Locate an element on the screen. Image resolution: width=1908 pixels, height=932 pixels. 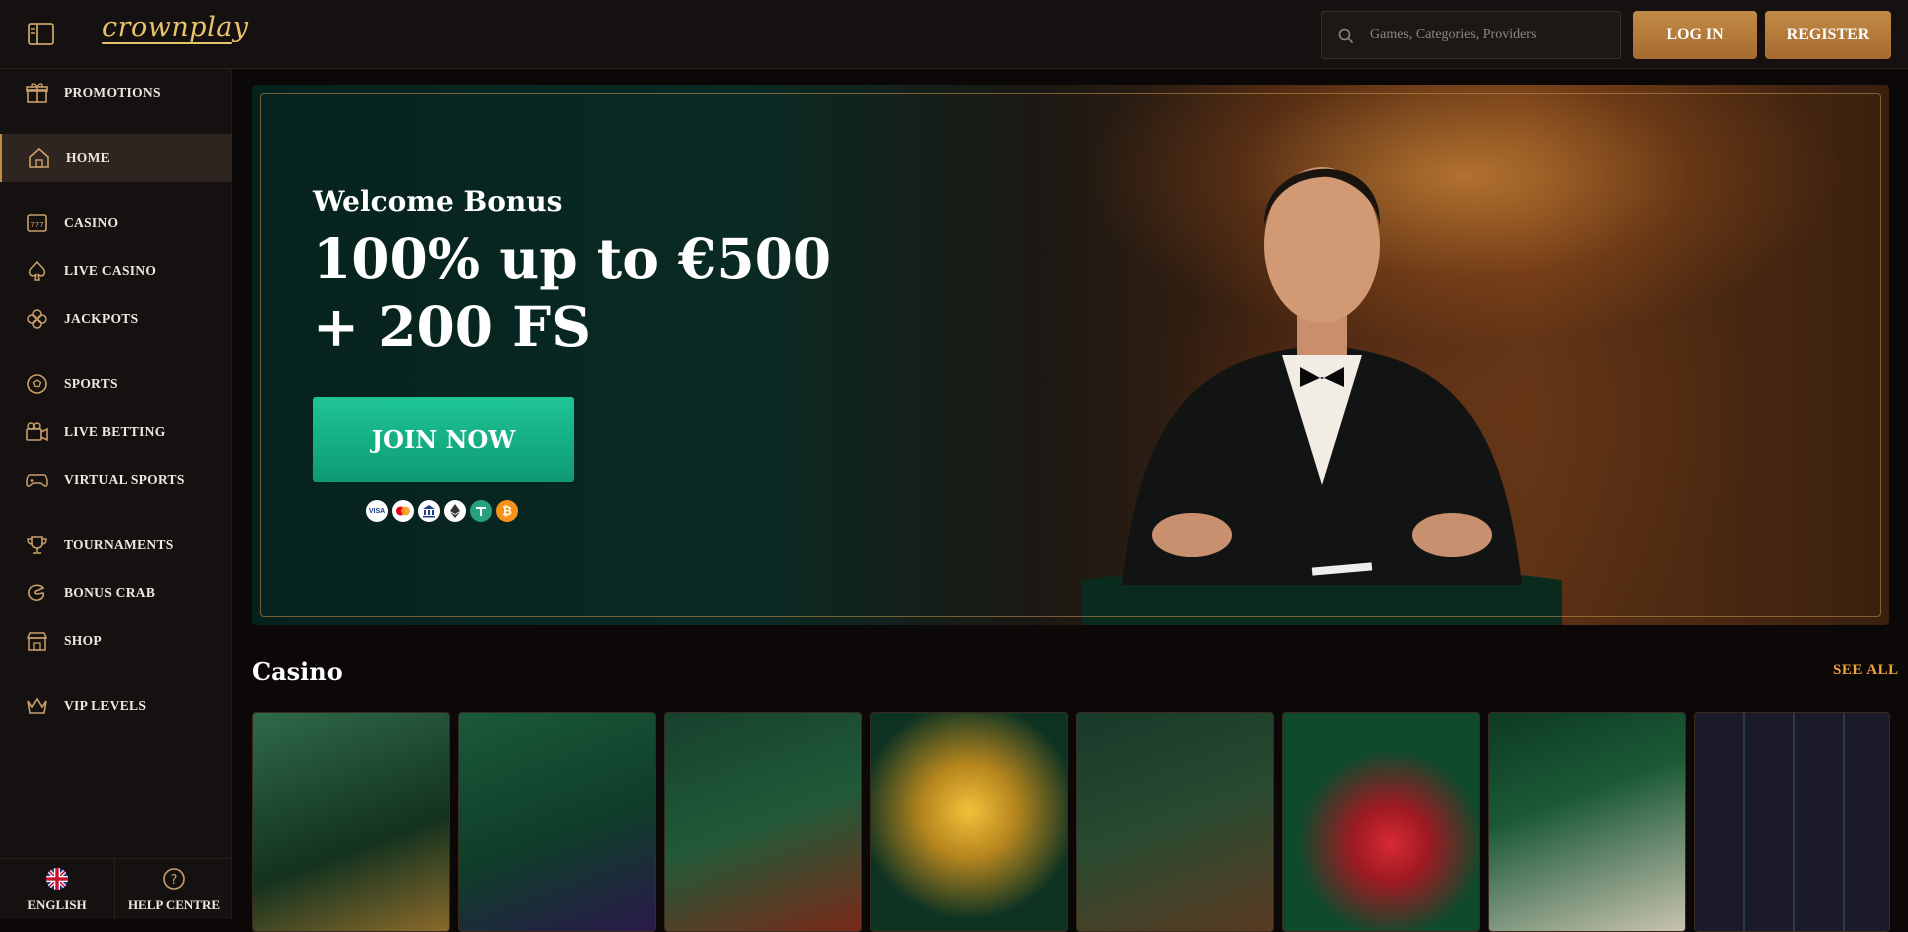
language-selector: ENGLISH is located at coordinates (57, 889).